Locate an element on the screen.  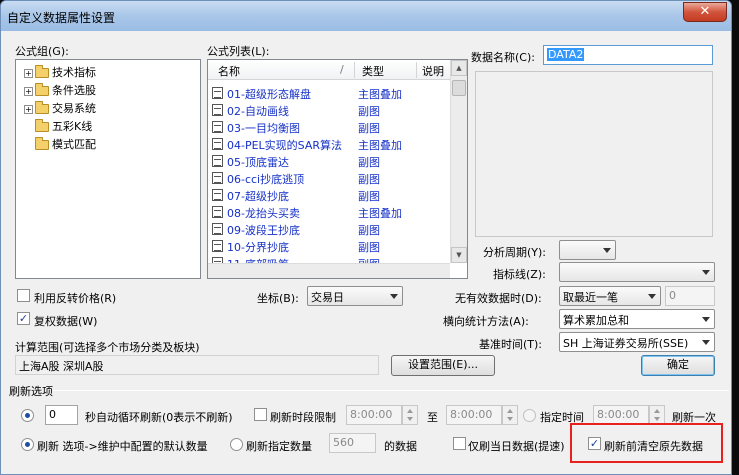
list-item: 05-顶底雷达 副图 is located at coordinates (331, 161).